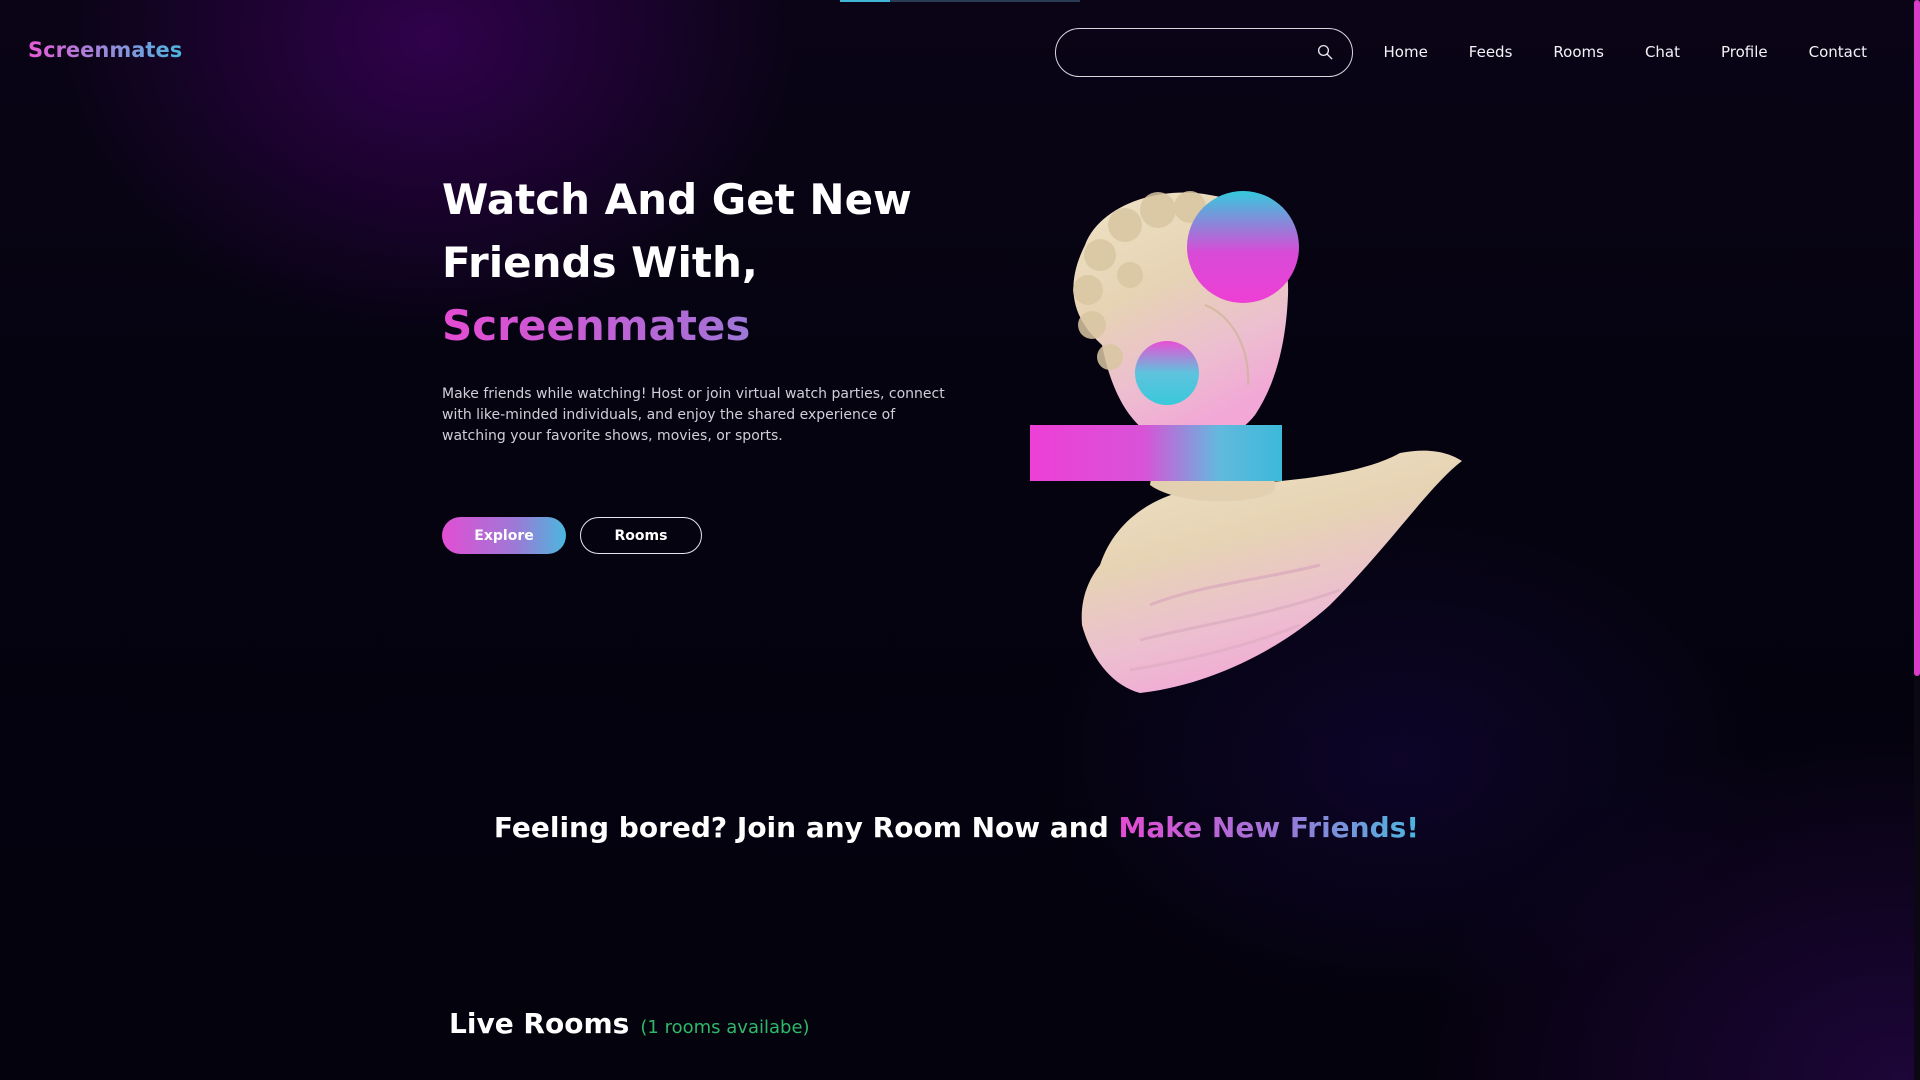 The image size is (1920, 1080). What do you see at coordinates (1605, 52) in the screenshot?
I see `main-nav: Home Feeds Rooms Chat Profile Contact` at bounding box center [1605, 52].